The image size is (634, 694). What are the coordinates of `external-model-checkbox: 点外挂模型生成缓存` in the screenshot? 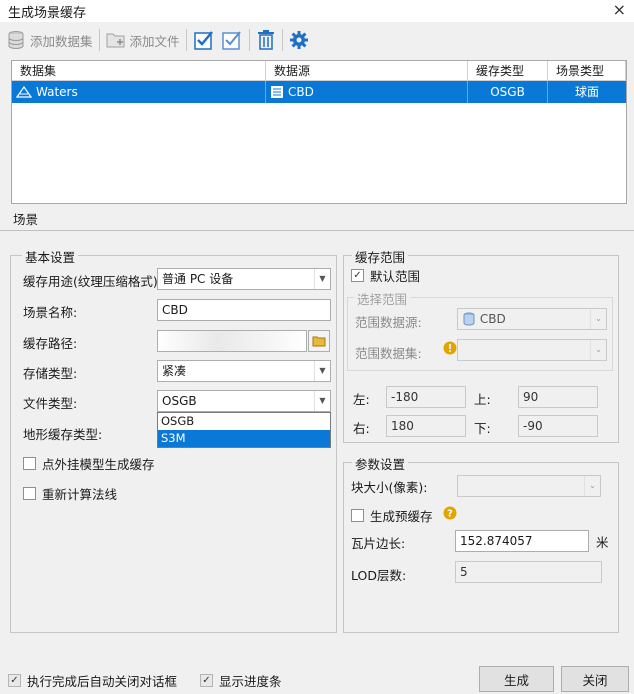 It's located at (89, 463).